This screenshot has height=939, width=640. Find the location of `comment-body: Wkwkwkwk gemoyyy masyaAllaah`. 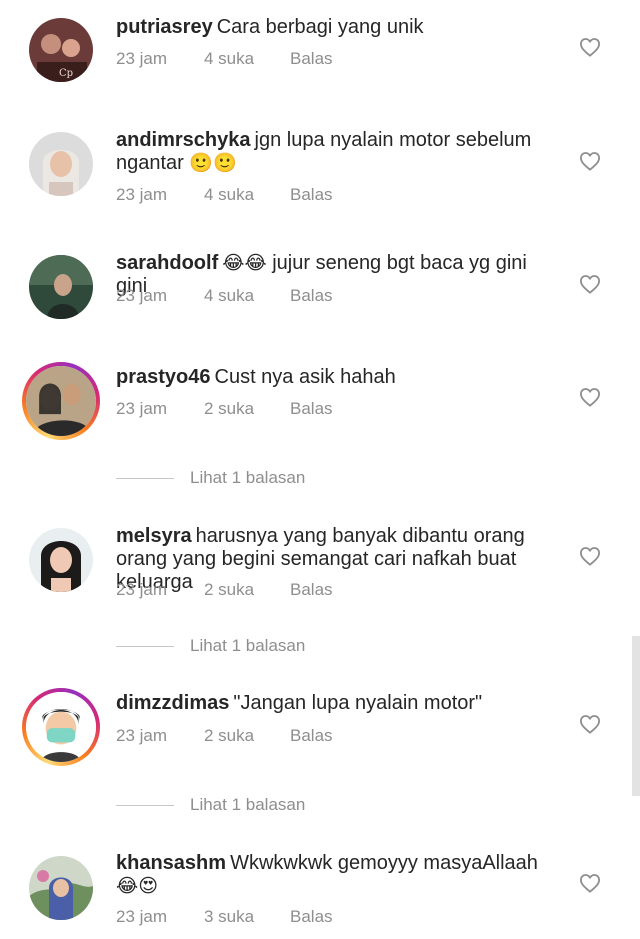

comment-body: Wkwkwkwk gemoyyy masyaAllaah is located at coordinates (384, 863).